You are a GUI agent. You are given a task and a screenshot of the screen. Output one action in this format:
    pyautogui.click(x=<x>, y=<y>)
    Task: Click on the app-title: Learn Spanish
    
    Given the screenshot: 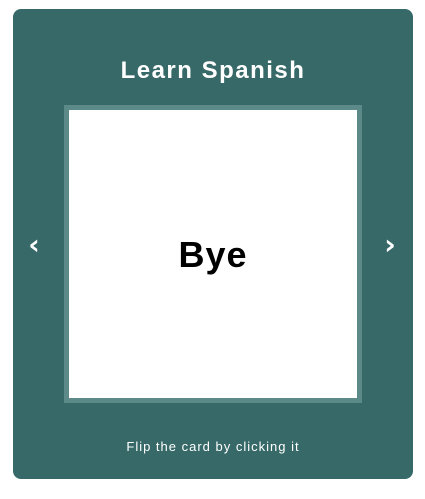 What is the action you would take?
    pyautogui.click(x=213, y=70)
    